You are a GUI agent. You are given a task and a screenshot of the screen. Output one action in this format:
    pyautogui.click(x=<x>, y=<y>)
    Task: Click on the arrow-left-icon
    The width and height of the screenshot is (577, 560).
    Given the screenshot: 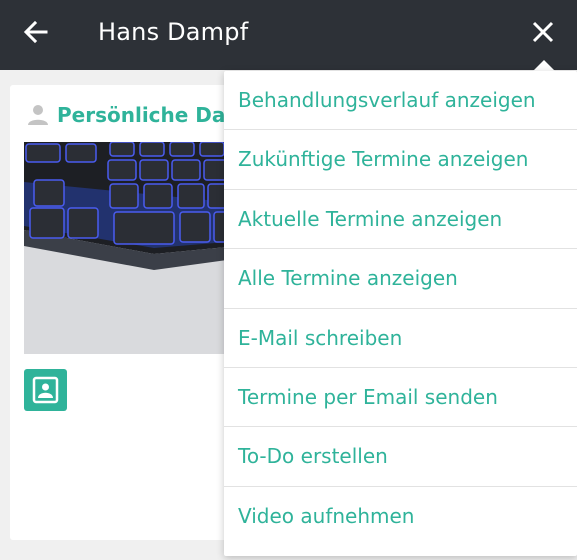 What is the action you would take?
    pyautogui.click(x=35, y=32)
    